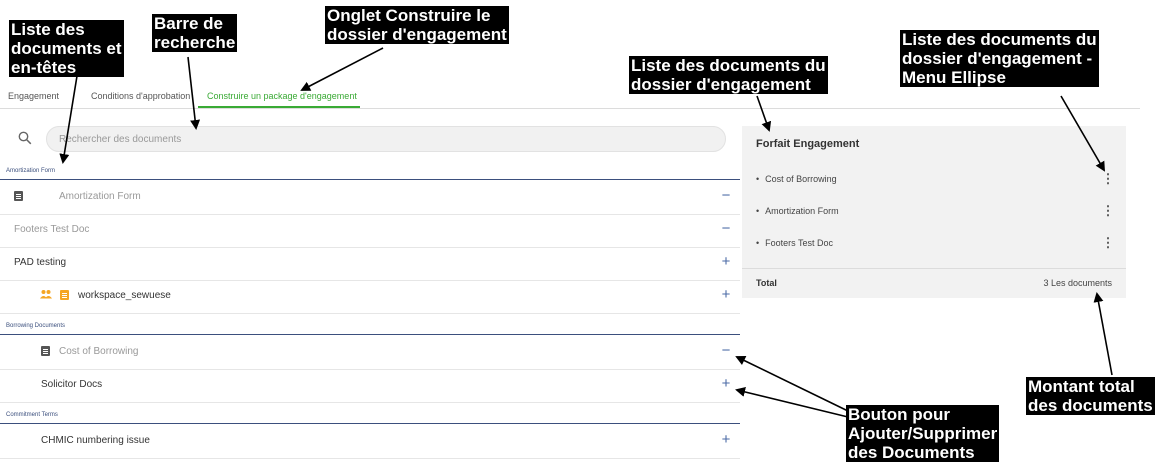 This screenshot has width=1170, height=471. What do you see at coordinates (46, 294) in the screenshot?
I see `people-icon` at bounding box center [46, 294].